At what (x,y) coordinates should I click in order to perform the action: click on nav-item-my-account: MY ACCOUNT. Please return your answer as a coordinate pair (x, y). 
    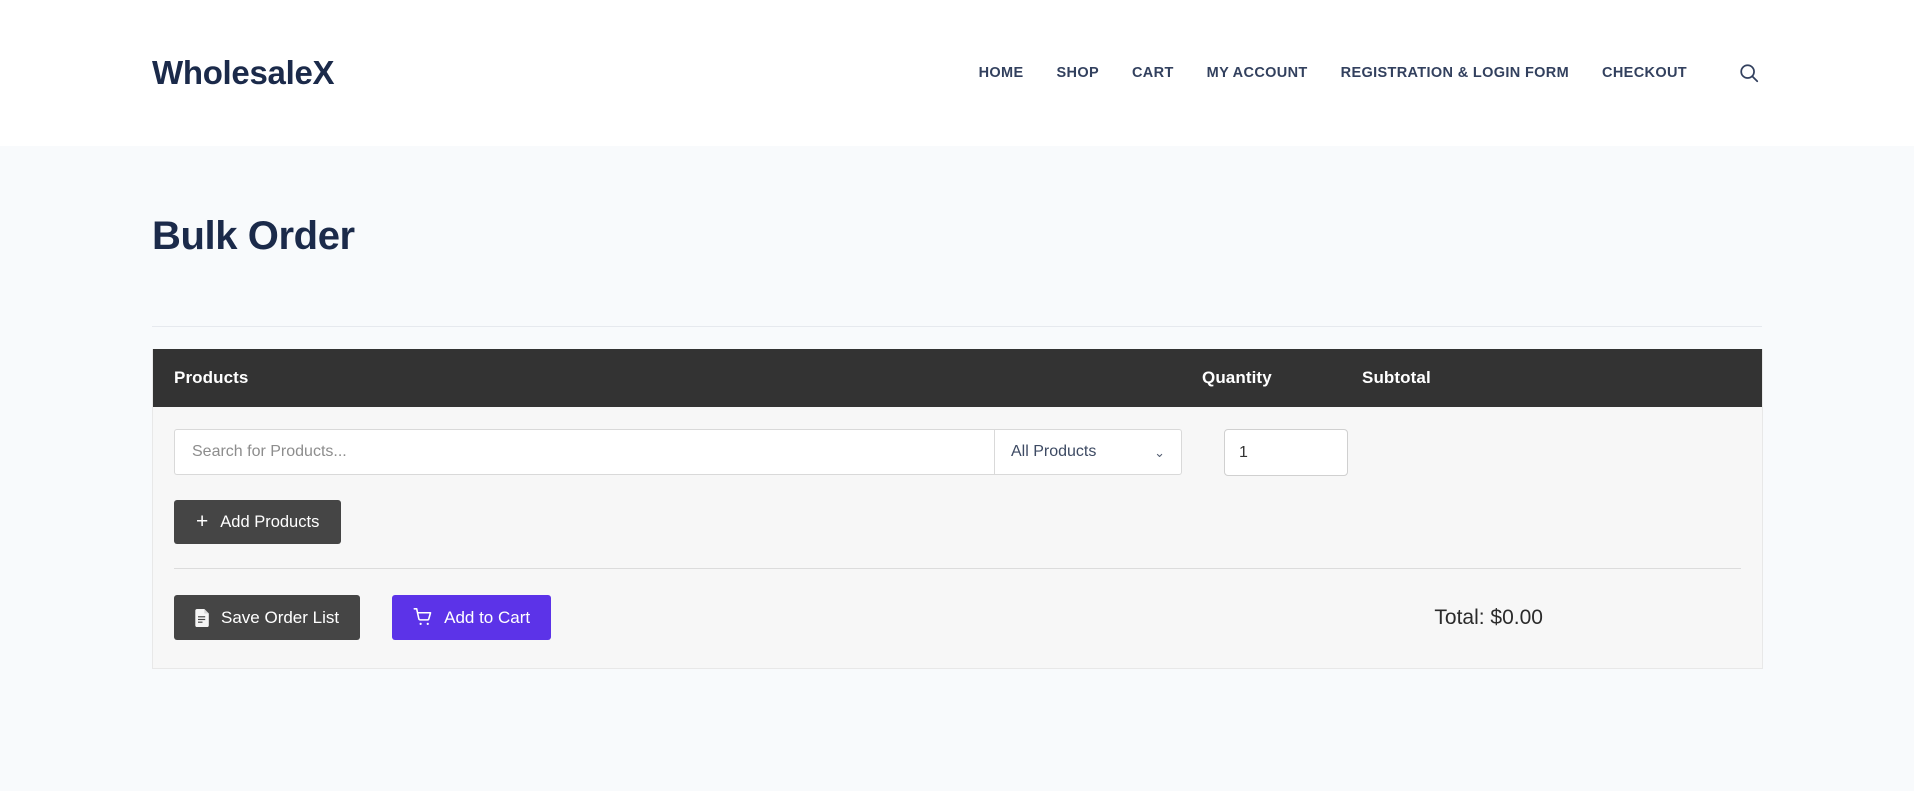
    Looking at the image, I should click on (1257, 73).